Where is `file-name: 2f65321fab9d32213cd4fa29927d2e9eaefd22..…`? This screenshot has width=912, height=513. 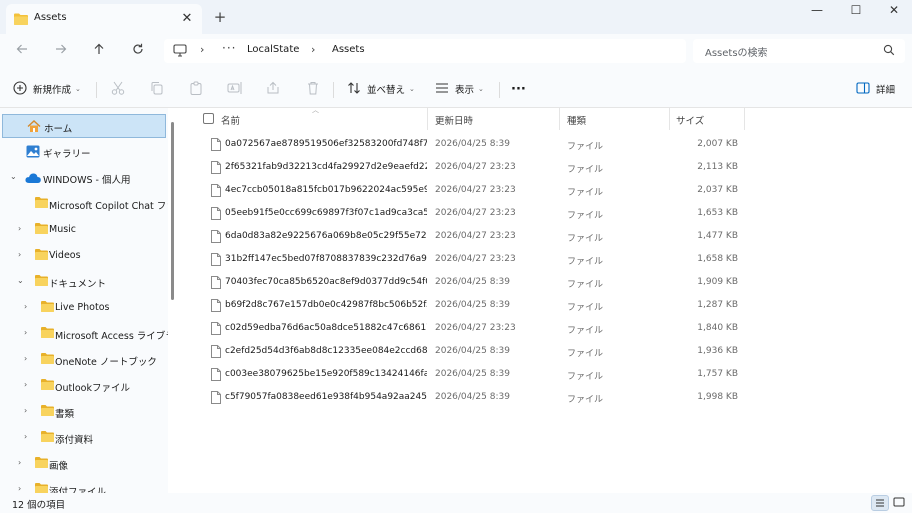
file-name: 2f65321fab9d32213cd4fa29927d2e9eaefd22..… is located at coordinates (326, 167).